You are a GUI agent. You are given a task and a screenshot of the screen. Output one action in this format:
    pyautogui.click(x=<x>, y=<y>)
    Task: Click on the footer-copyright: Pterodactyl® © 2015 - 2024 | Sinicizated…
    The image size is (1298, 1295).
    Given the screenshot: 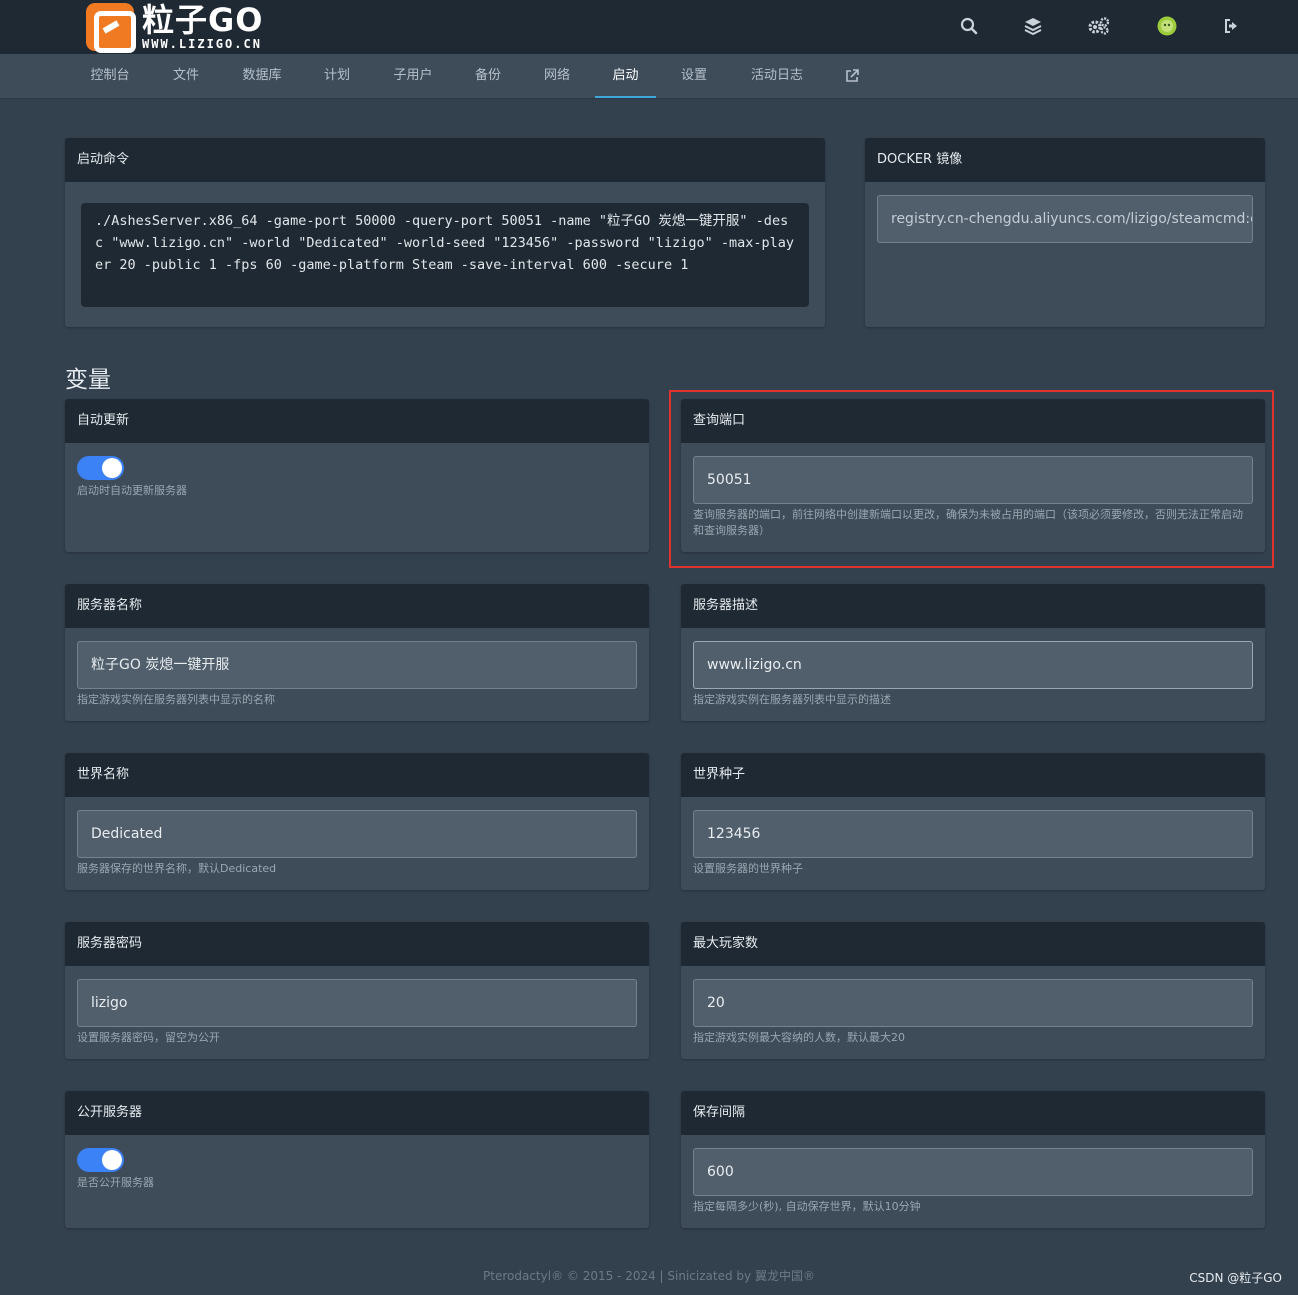 What is the action you would take?
    pyautogui.click(x=649, y=1276)
    